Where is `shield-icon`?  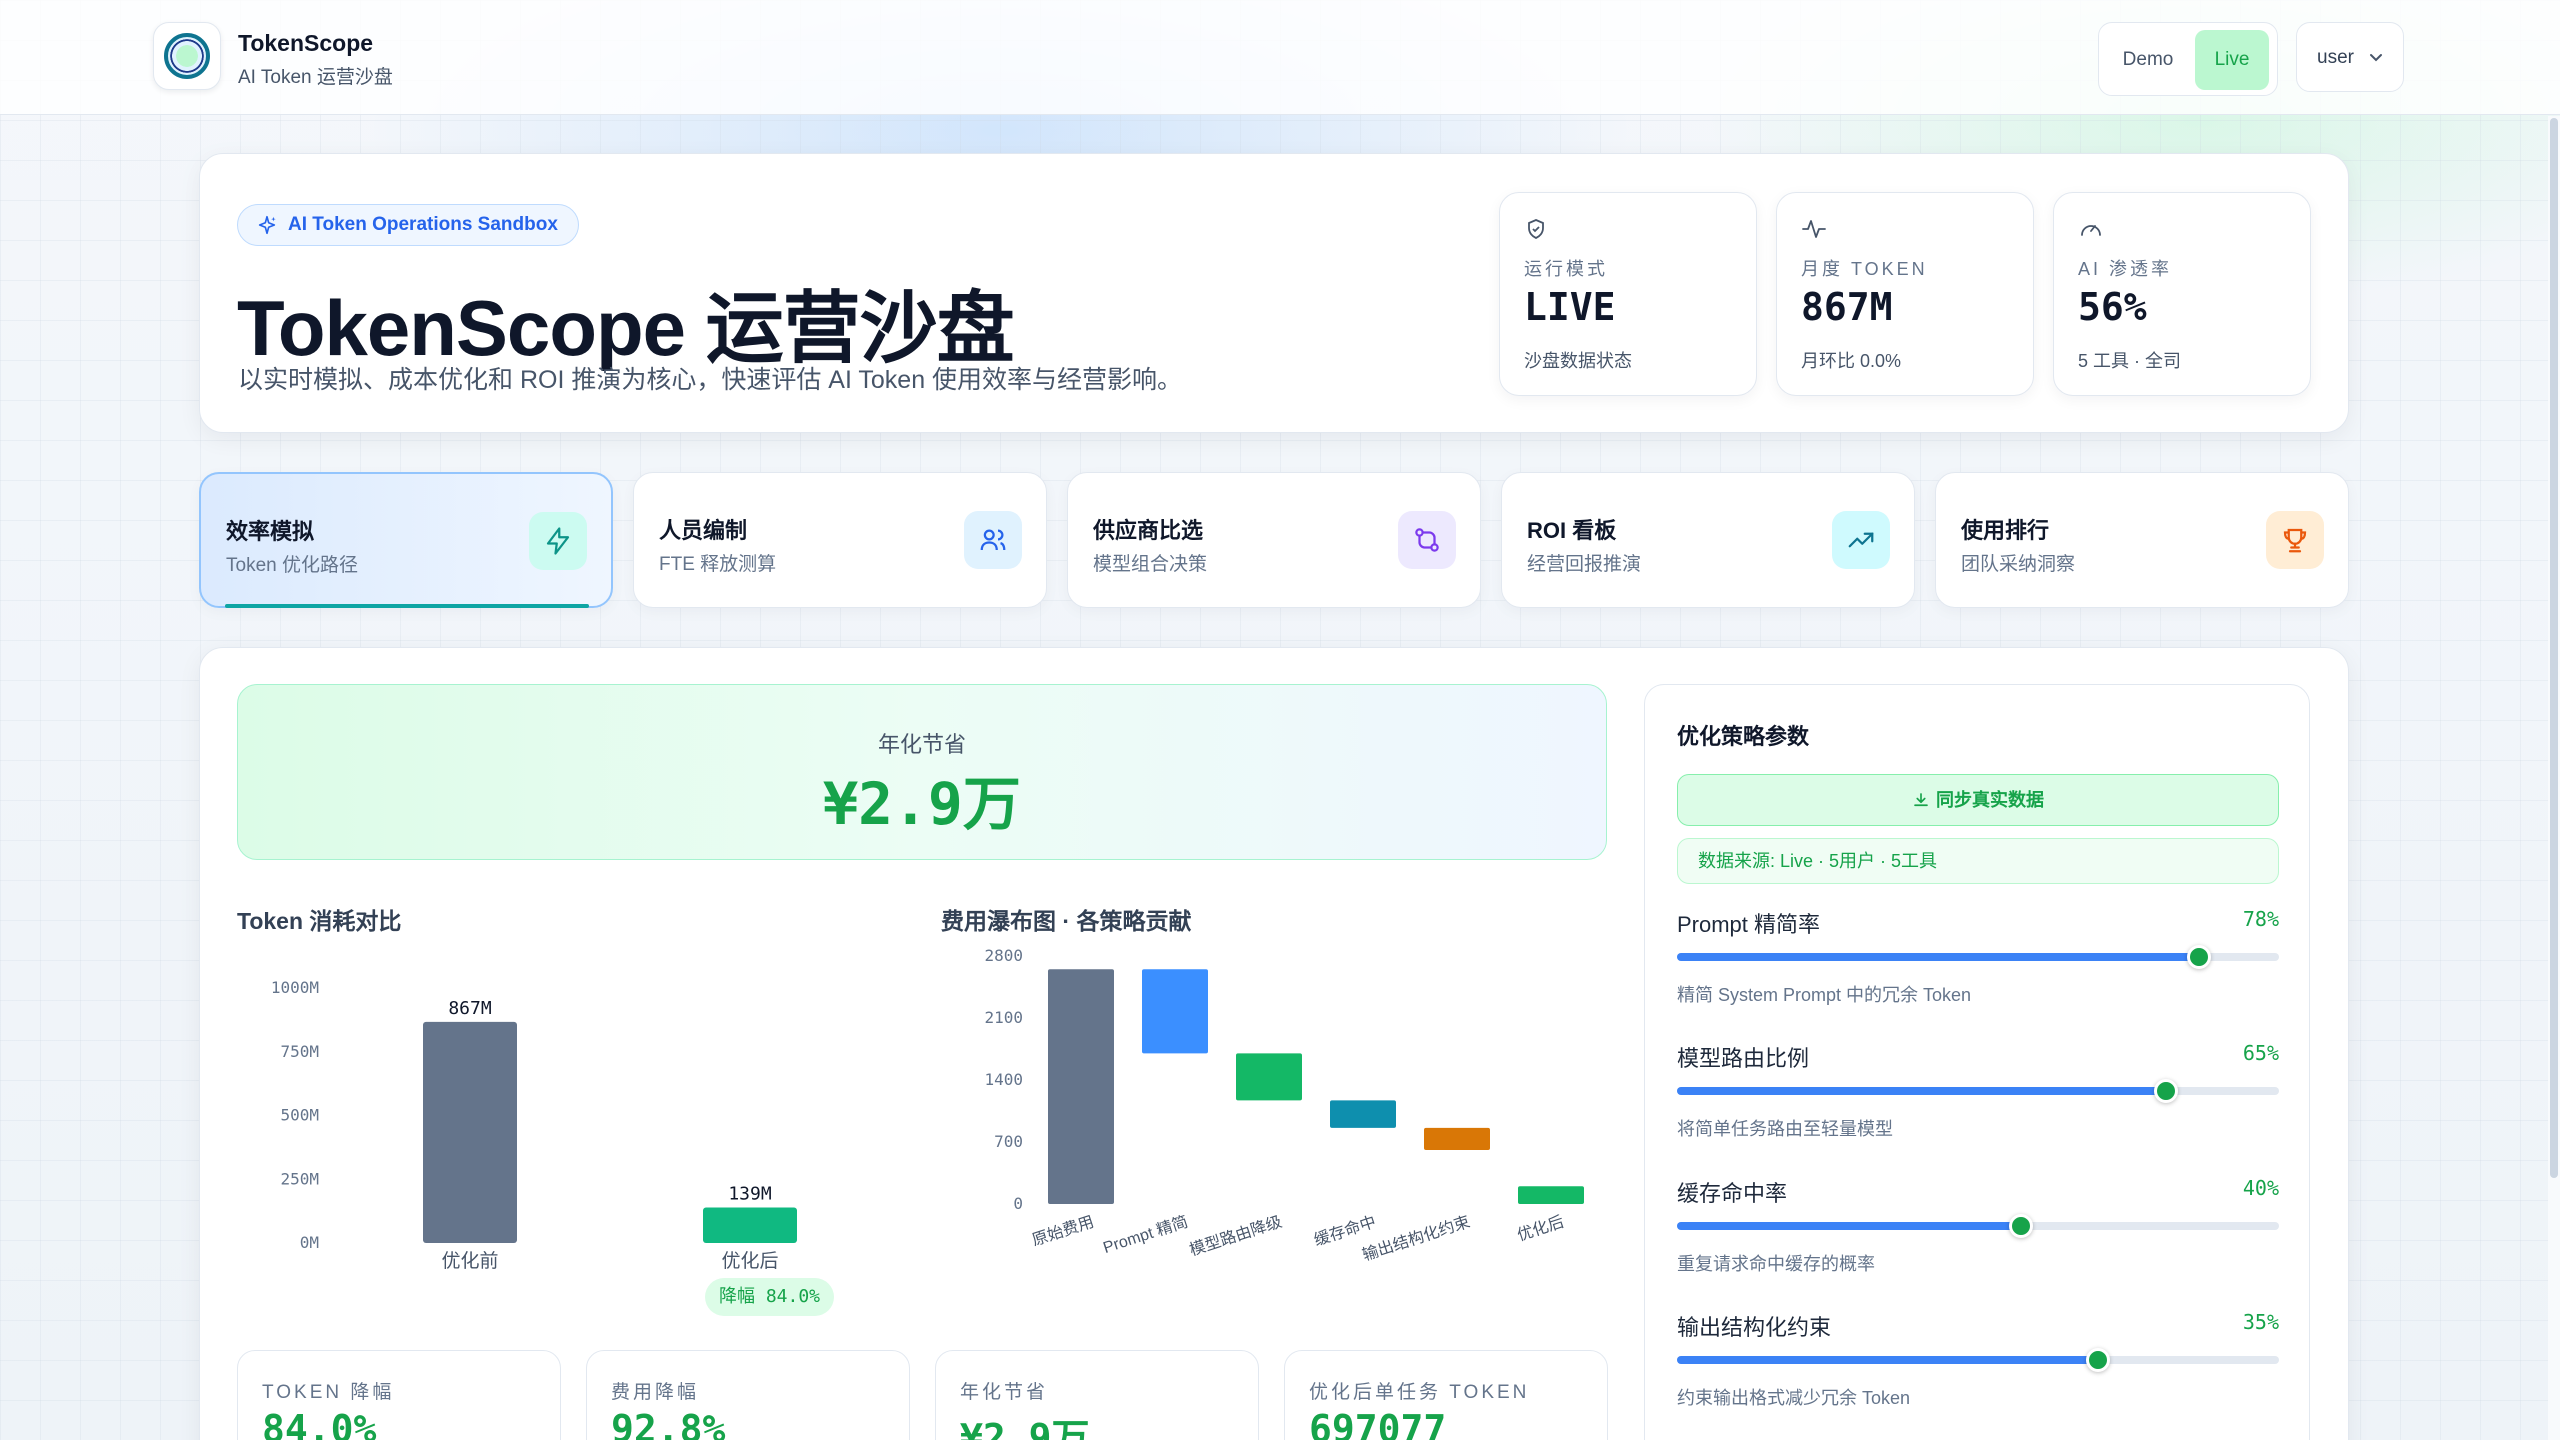
shield-icon is located at coordinates (1536, 229).